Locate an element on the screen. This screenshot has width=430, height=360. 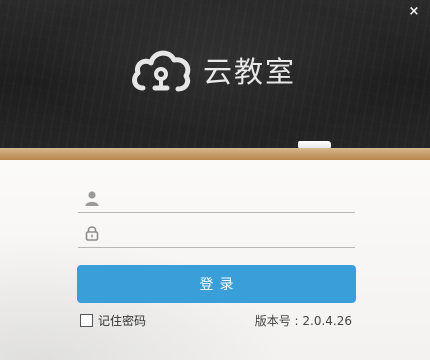
cloud-logo-icon is located at coordinates (161, 70).